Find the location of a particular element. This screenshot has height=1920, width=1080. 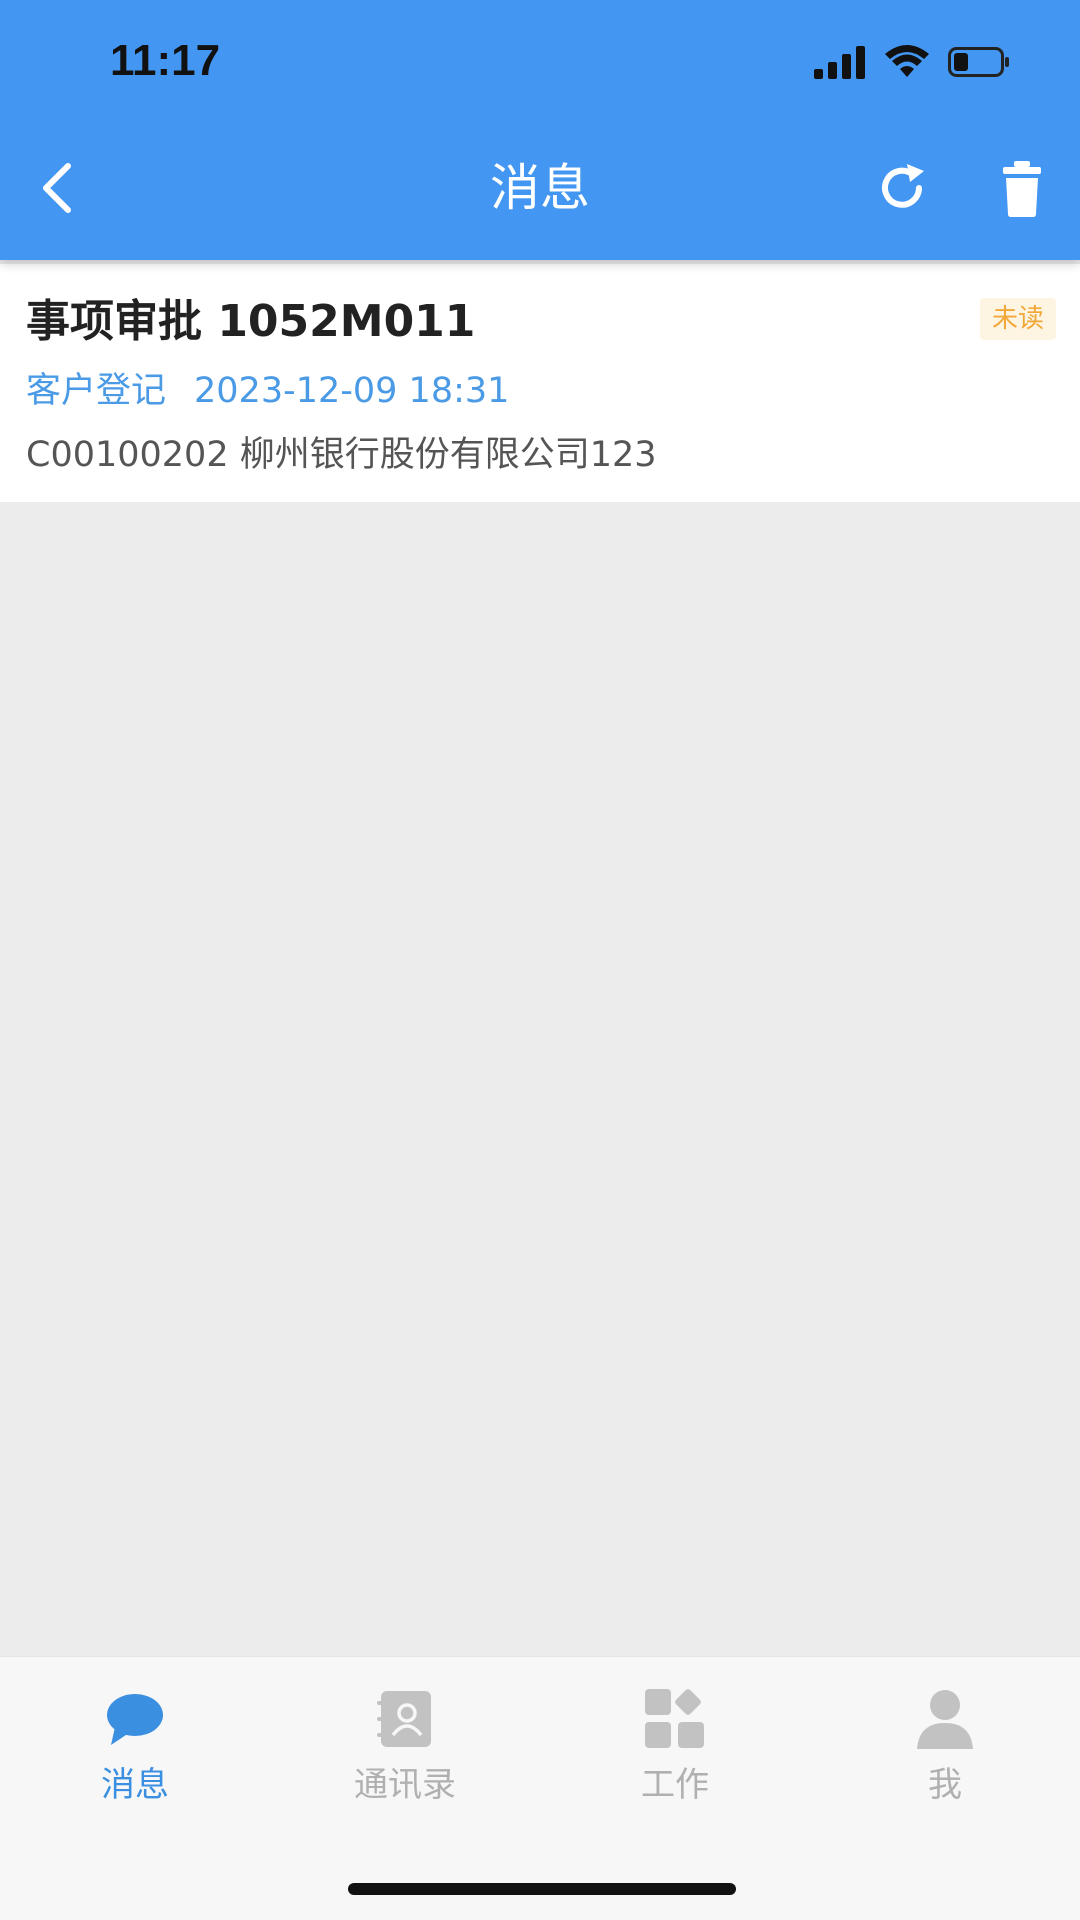

trash-icon is located at coordinates (1022, 189).